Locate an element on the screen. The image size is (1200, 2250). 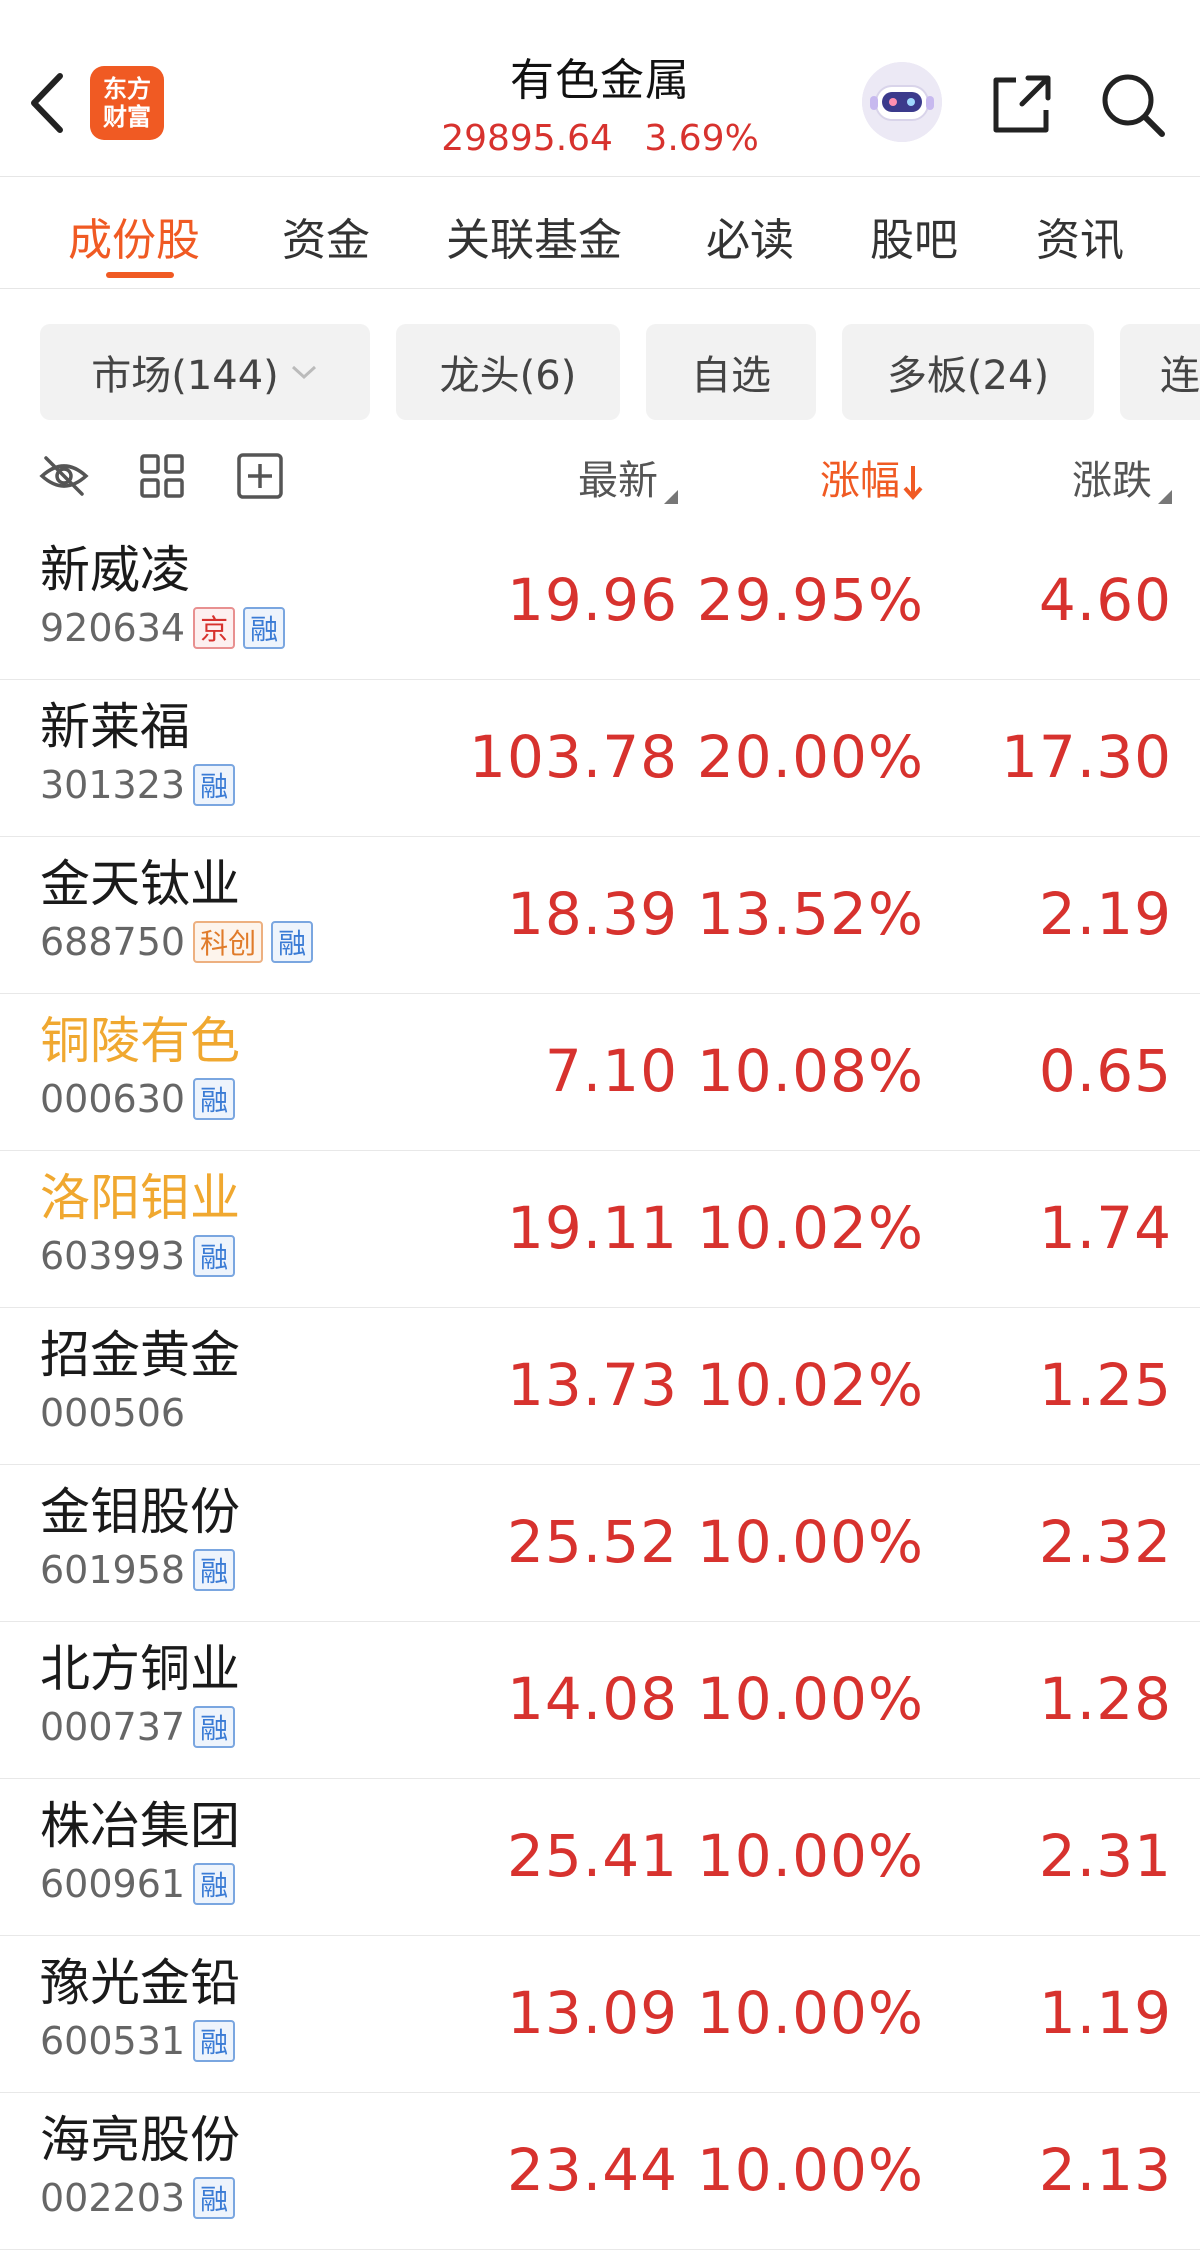
logo-text-line1: 东方 is located at coordinates (127, 89).